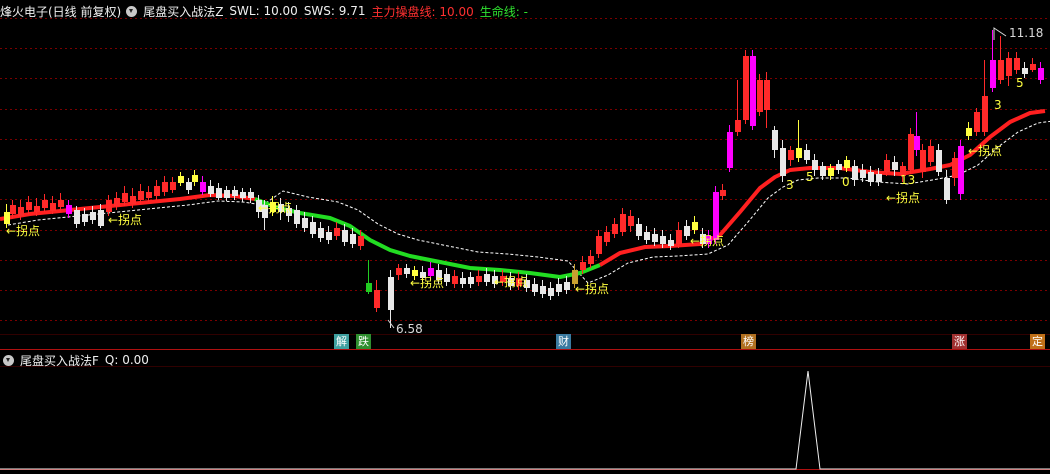 Image resolution: width=1050 pixels, height=474 pixels. What do you see at coordinates (563, 341) in the screenshot?
I see `event-tag-cai: 财` at bounding box center [563, 341].